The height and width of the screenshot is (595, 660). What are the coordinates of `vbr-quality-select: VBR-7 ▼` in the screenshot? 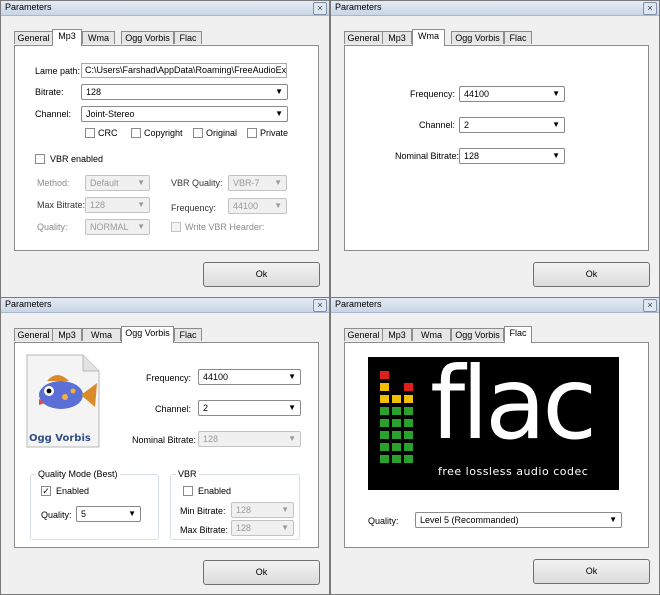 It's located at (257, 183).